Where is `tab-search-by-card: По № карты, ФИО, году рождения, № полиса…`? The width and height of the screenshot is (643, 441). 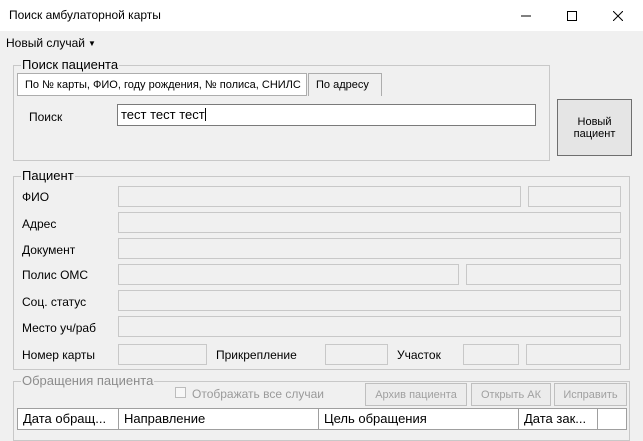
tab-search-by-card: По № карты, ФИО, году рождения, № полиса… is located at coordinates (162, 84).